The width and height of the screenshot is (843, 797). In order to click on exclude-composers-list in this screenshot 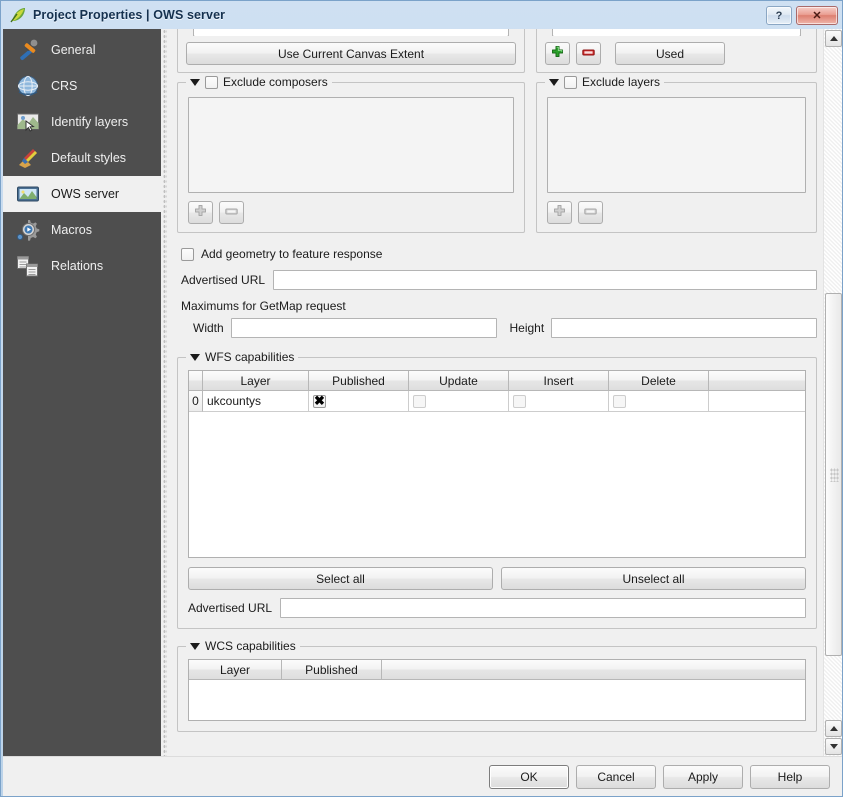, I will do `click(351, 145)`.